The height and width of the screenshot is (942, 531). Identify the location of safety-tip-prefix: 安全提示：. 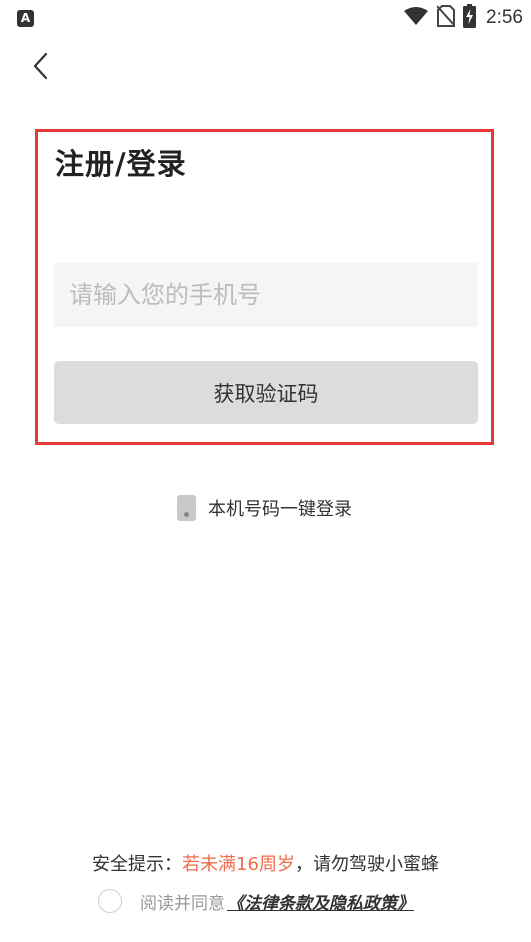
(137, 864).